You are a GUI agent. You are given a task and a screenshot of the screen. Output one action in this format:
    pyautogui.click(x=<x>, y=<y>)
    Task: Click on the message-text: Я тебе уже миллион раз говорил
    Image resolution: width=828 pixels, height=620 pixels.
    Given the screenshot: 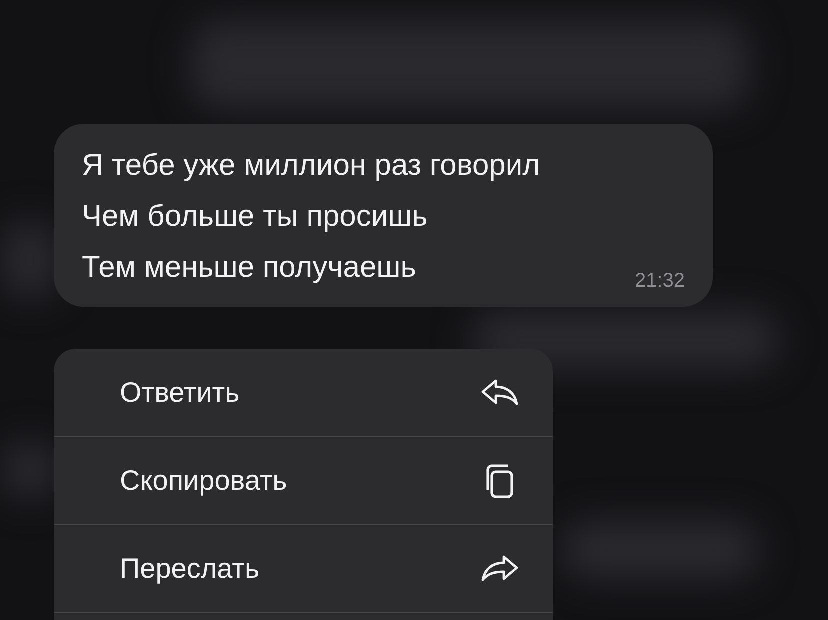 What is the action you would take?
    pyautogui.click(x=311, y=166)
    